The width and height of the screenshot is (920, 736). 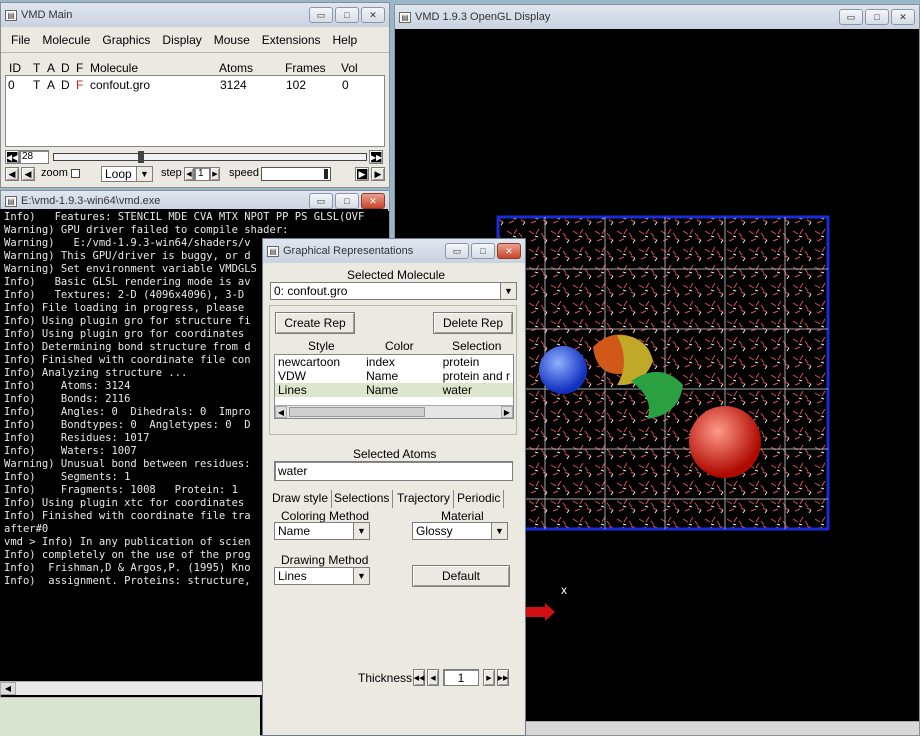 What do you see at coordinates (362, 499) in the screenshot?
I see `tab-selections: Selections` at bounding box center [362, 499].